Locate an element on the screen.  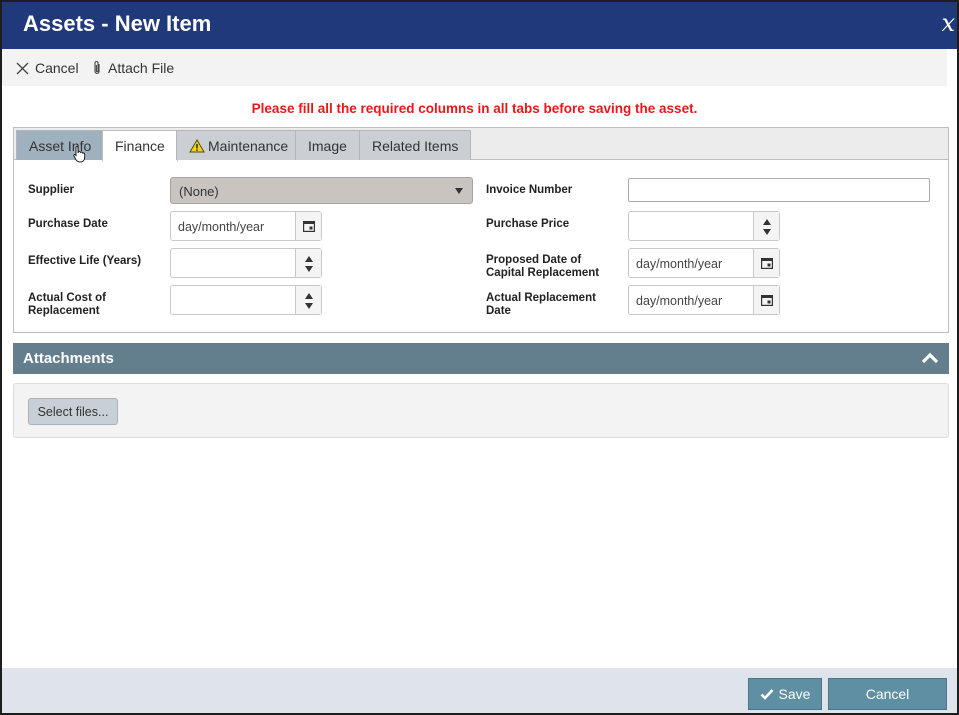
label-line: Date is located at coordinates (498, 311).